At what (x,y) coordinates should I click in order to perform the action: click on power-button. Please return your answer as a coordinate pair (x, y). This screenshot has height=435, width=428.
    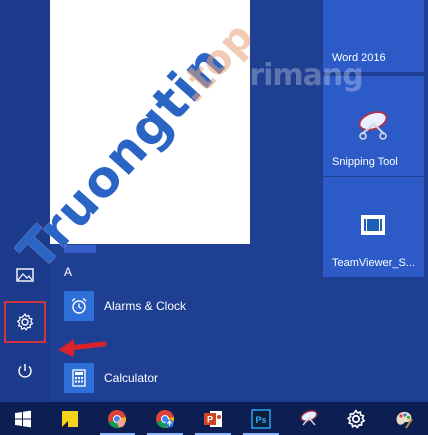
    Looking at the image, I should click on (25, 371).